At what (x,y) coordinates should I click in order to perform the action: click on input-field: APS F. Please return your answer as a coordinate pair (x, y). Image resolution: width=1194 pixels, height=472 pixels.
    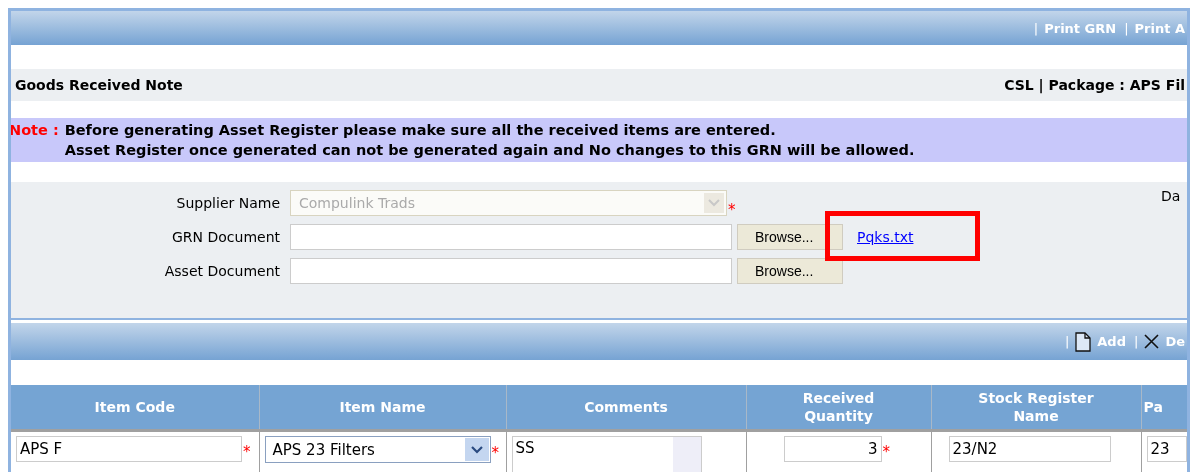
    Looking at the image, I should click on (129, 449).